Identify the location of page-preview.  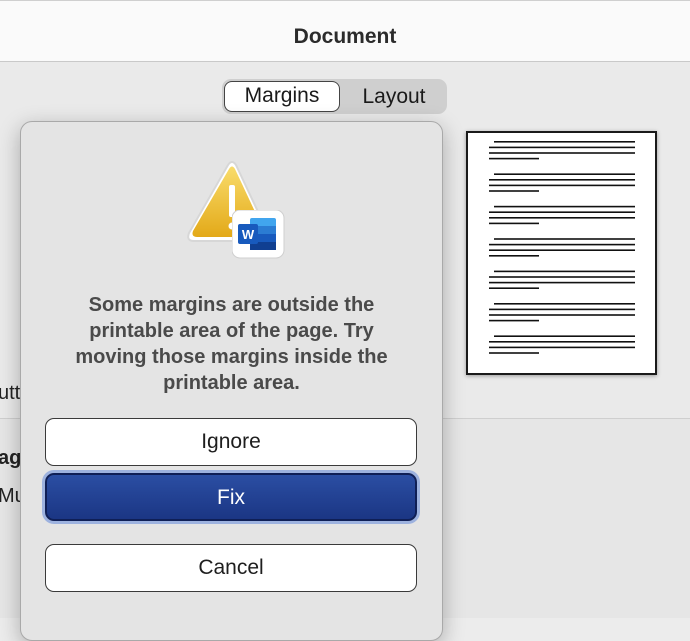
(561, 253).